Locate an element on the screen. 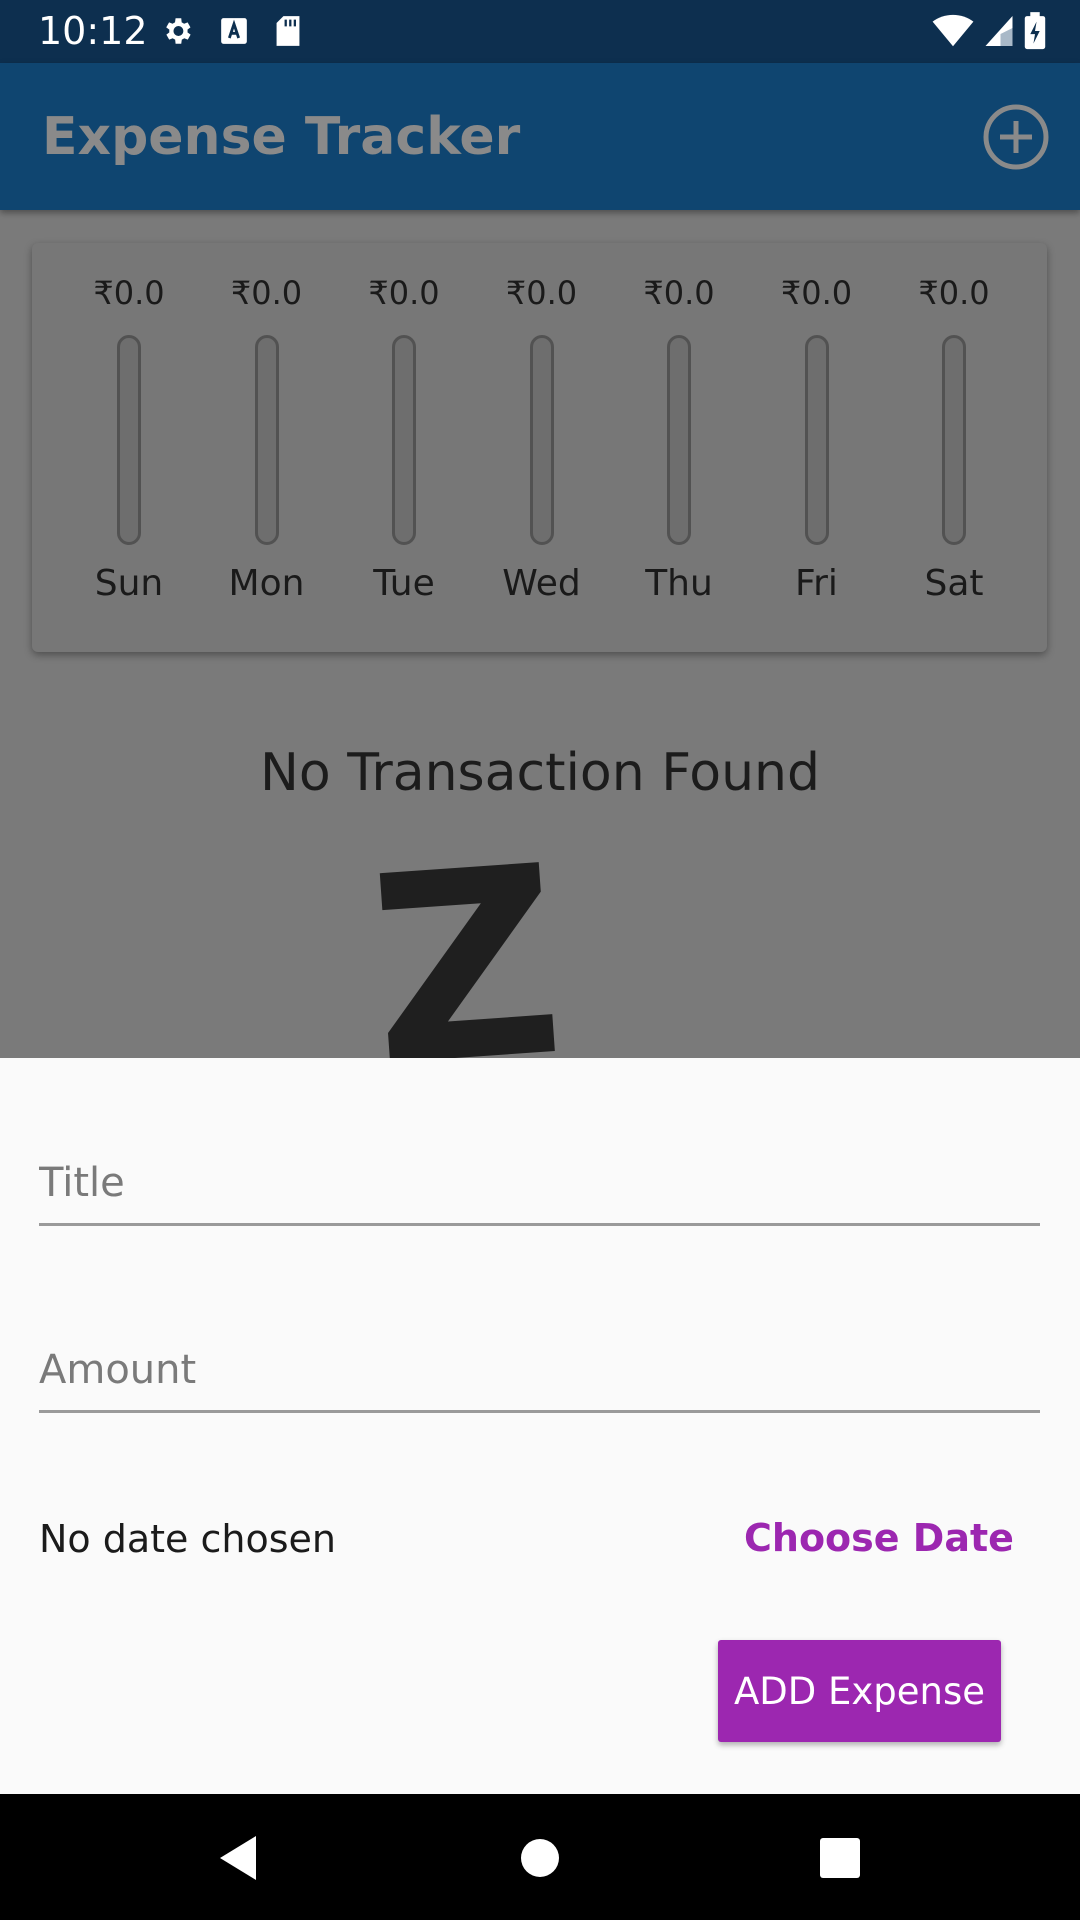  amount-field is located at coordinates (539, 1371).